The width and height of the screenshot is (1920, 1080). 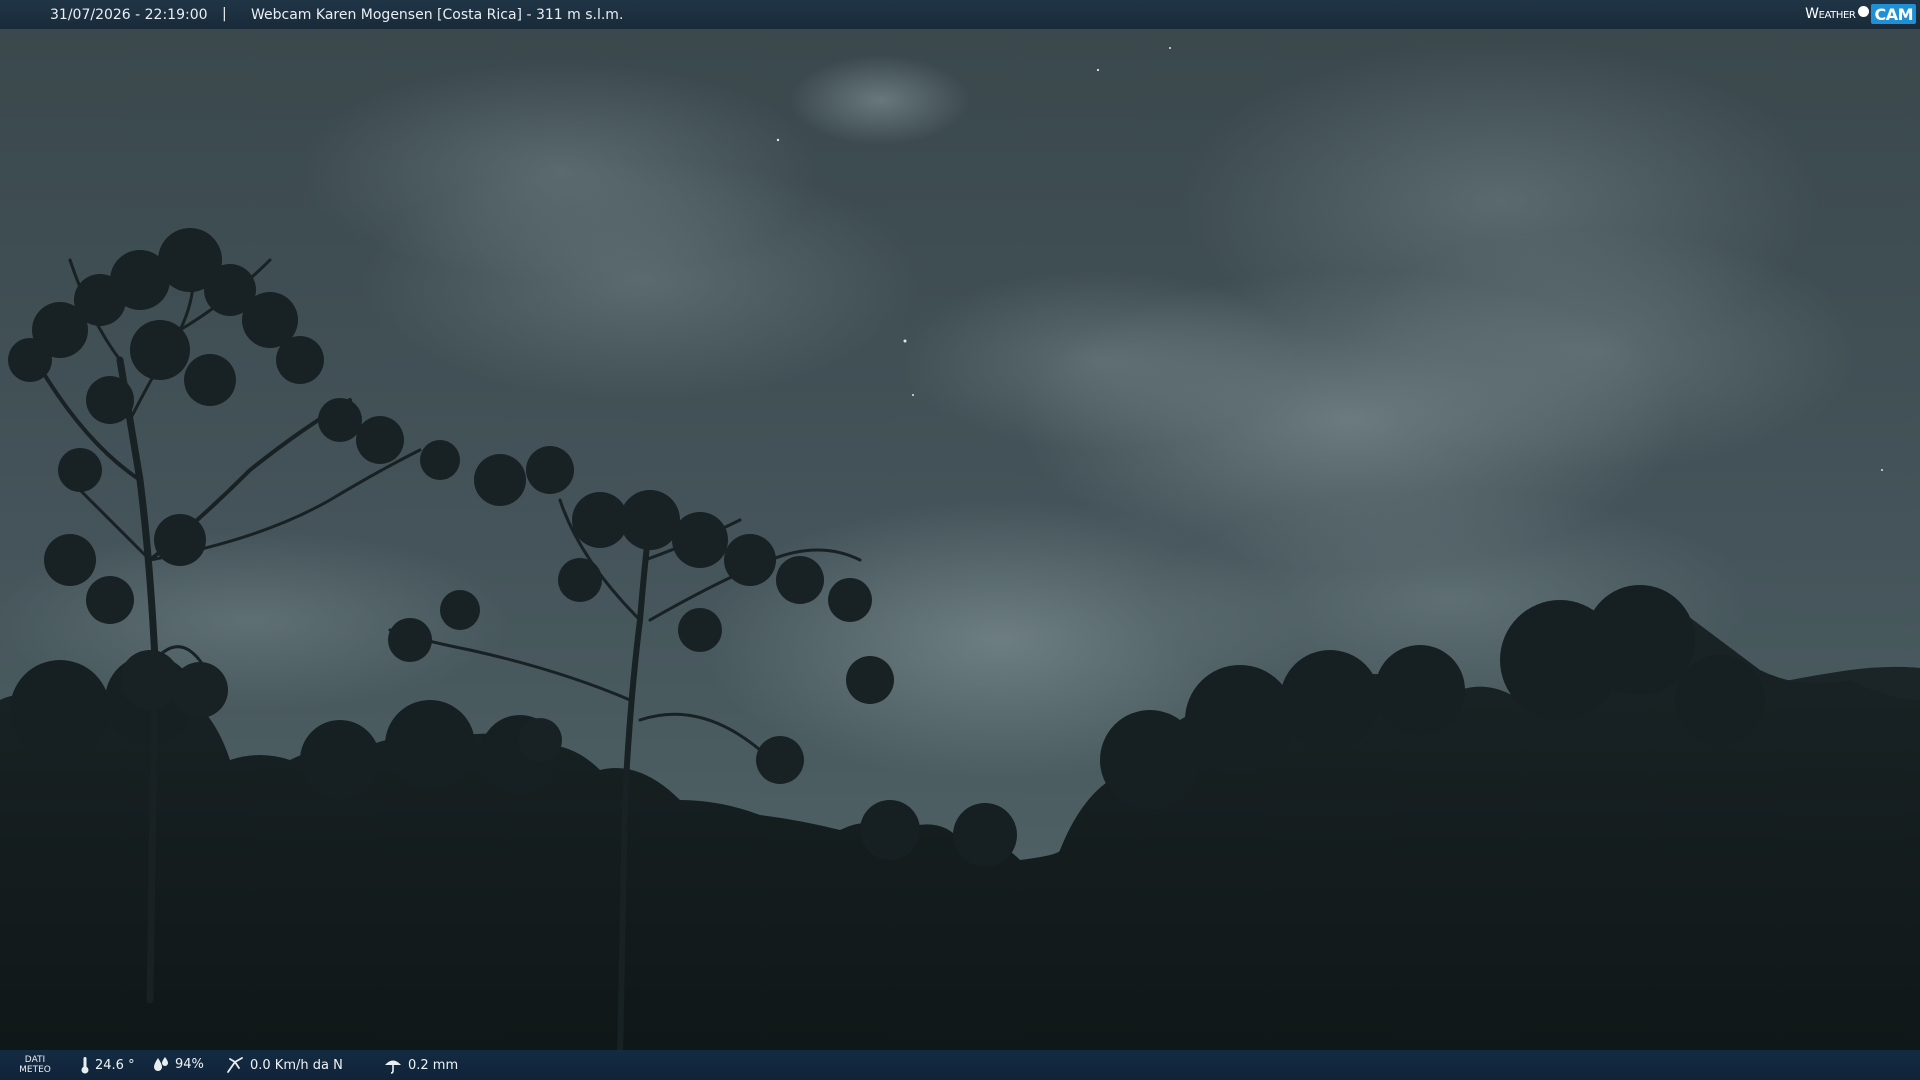 What do you see at coordinates (85, 1065) in the screenshot?
I see `thermometer-icon` at bounding box center [85, 1065].